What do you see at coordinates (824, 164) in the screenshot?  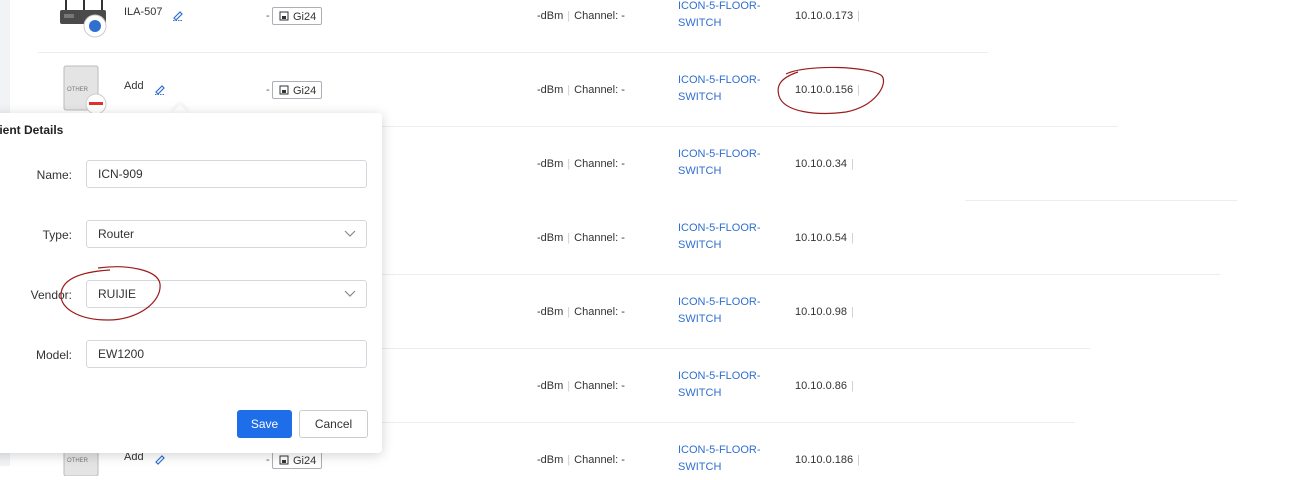 I see `ip-address: 10.10.0.34 |` at bounding box center [824, 164].